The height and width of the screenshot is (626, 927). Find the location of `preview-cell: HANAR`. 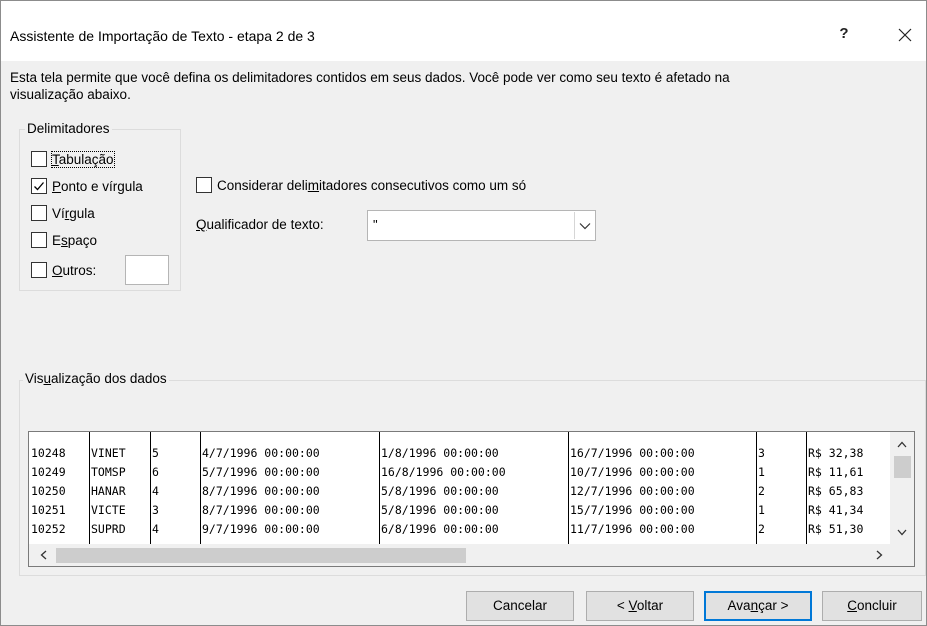

preview-cell: HANAR is located at coordinates (108, 491).